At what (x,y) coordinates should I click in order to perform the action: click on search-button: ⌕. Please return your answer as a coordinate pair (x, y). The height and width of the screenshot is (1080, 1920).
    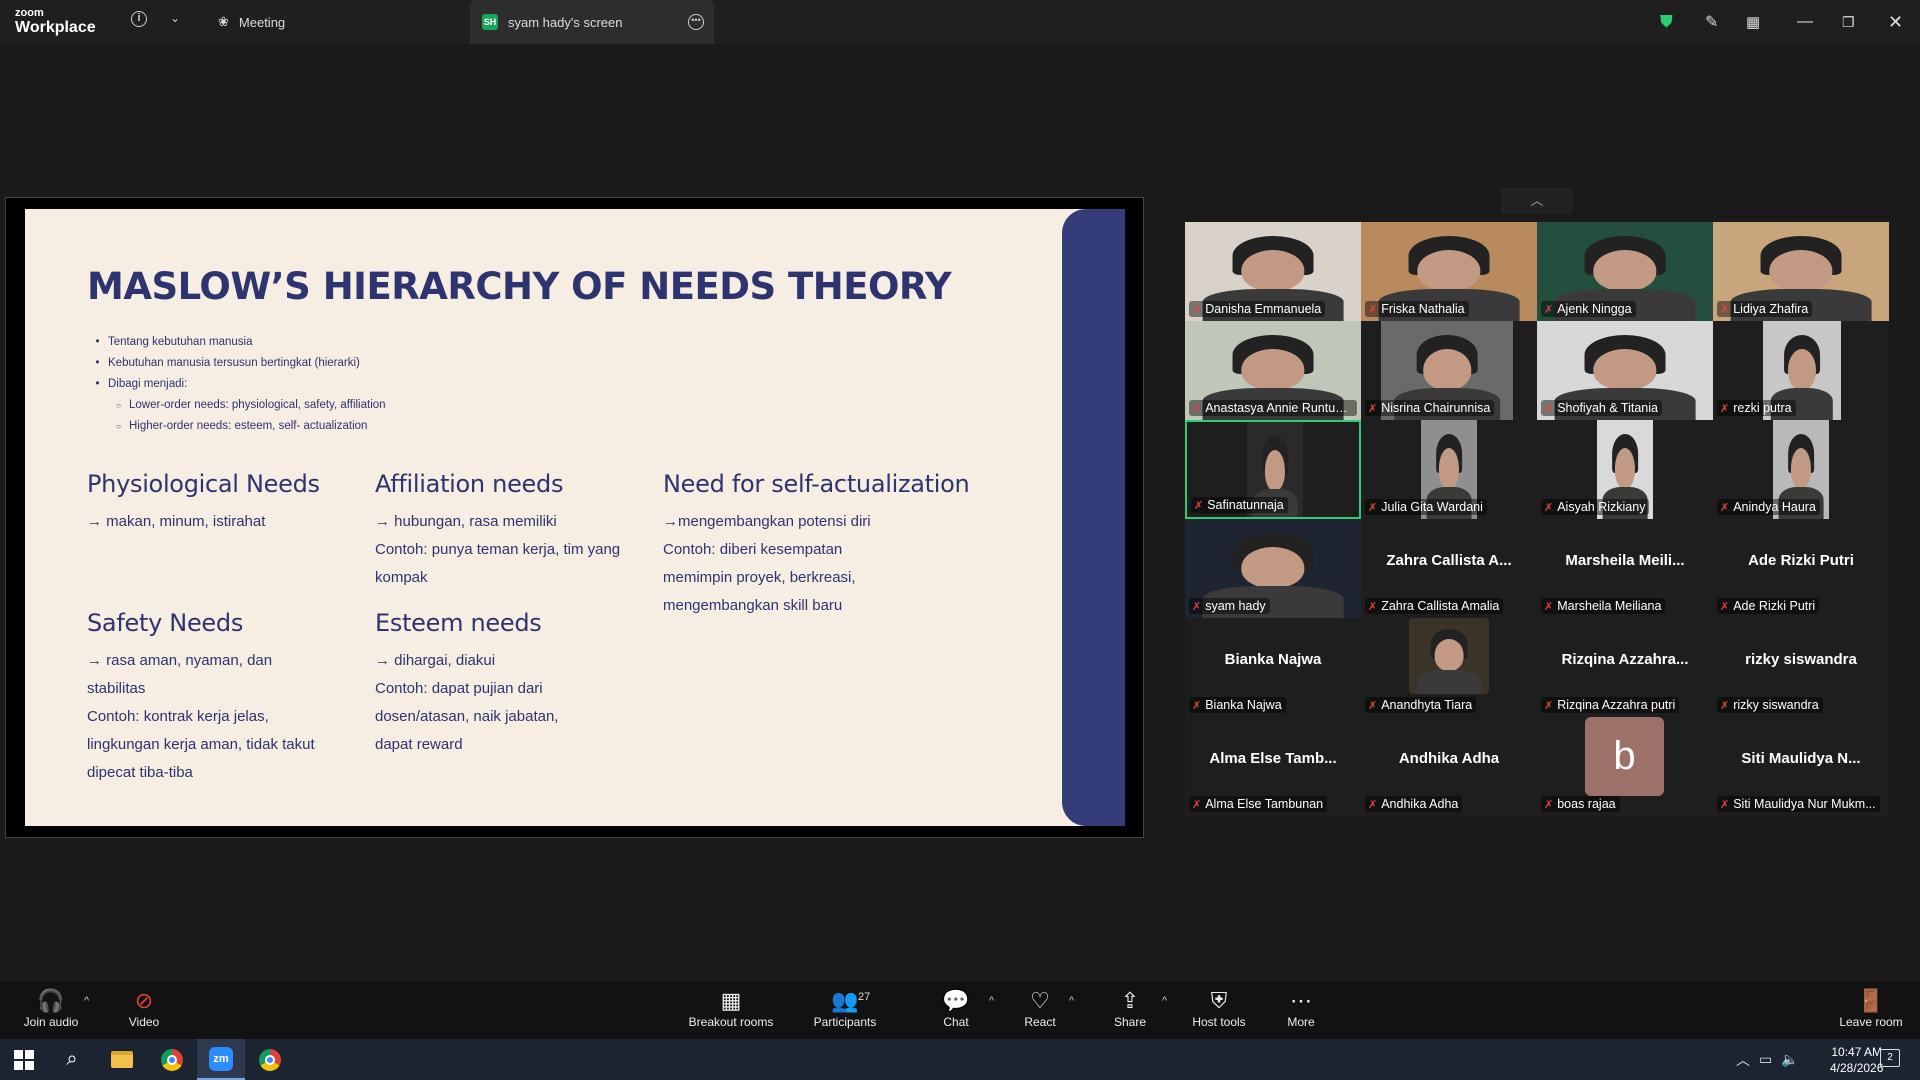
    Looking at the image, I should click on (72, 1059).